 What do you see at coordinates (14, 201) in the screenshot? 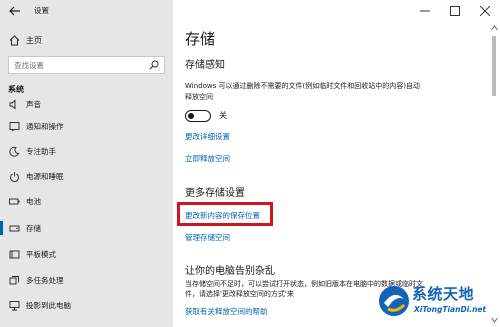
I see `battery-icon` at bounding box center [14, 201].